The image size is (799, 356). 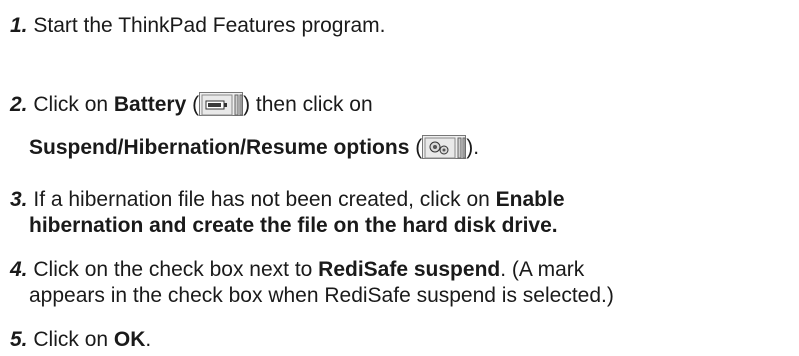 I want to click on step-number: 1., so click(x=19, y=25).